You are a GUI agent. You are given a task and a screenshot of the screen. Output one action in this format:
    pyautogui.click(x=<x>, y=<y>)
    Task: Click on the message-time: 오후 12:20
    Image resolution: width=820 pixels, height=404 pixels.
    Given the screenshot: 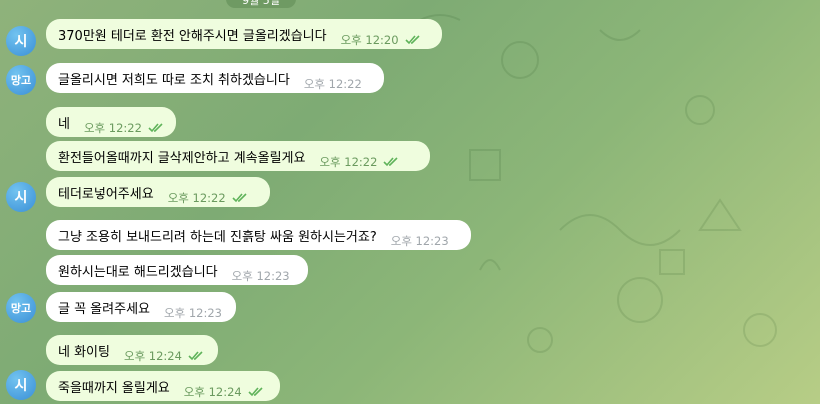 What is the action you would take?
    pyautogui.click(x=369, y=40)
    